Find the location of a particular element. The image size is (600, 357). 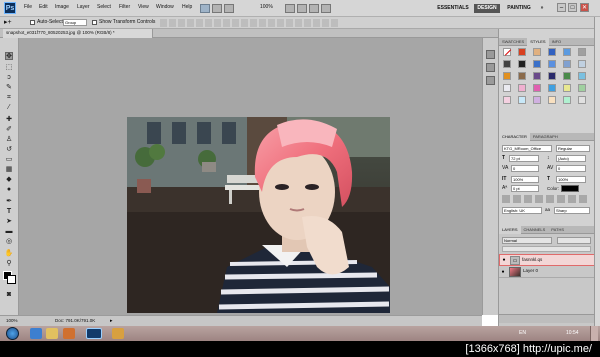

show-transform-checkbox is located at coordinates (94, 22).